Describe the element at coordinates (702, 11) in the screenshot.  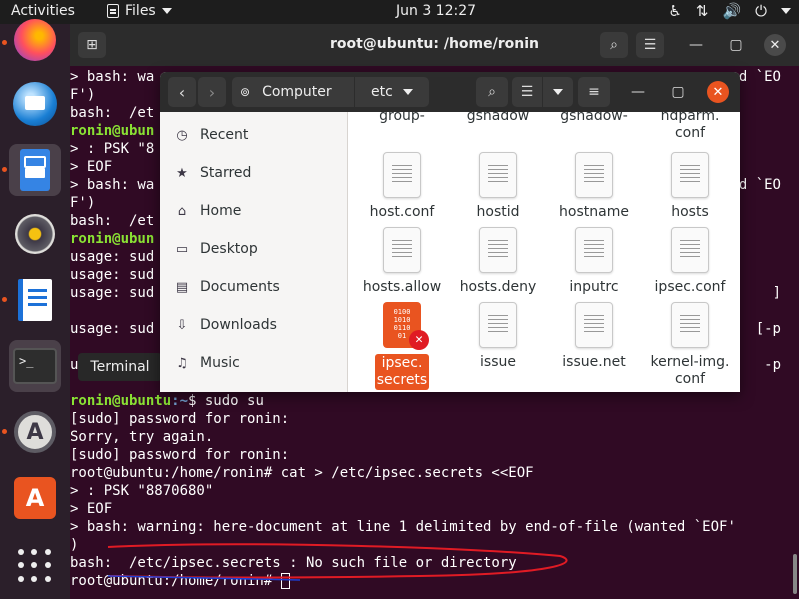
I see `network-icon: ⇅` at that location.